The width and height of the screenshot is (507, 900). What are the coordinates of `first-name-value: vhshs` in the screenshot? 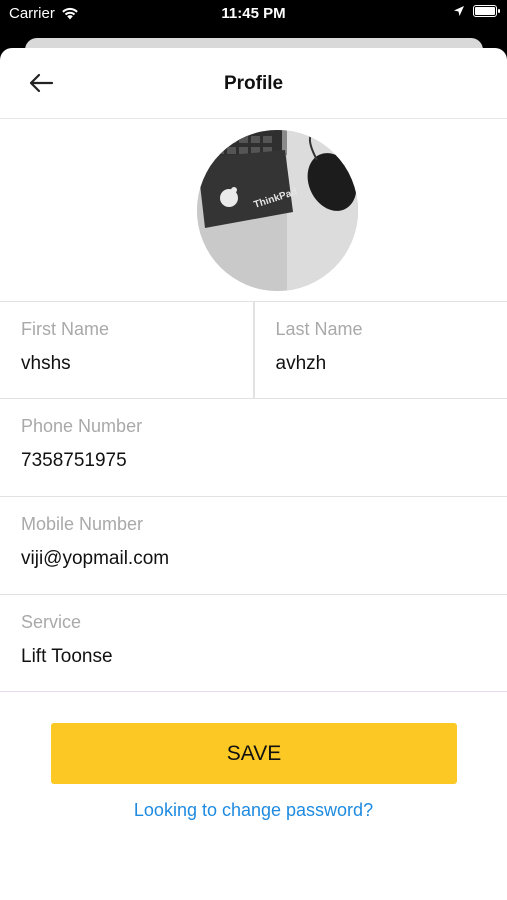 It's located at (46, 364).